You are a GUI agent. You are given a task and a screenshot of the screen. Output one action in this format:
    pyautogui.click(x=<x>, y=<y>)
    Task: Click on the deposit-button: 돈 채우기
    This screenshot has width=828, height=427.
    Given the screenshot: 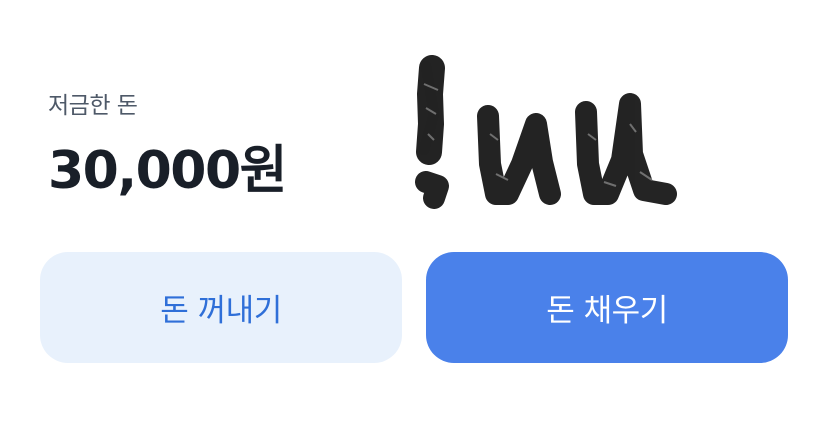 What is the action you would take?
    pyautogui.click(x=607, y=307)
    